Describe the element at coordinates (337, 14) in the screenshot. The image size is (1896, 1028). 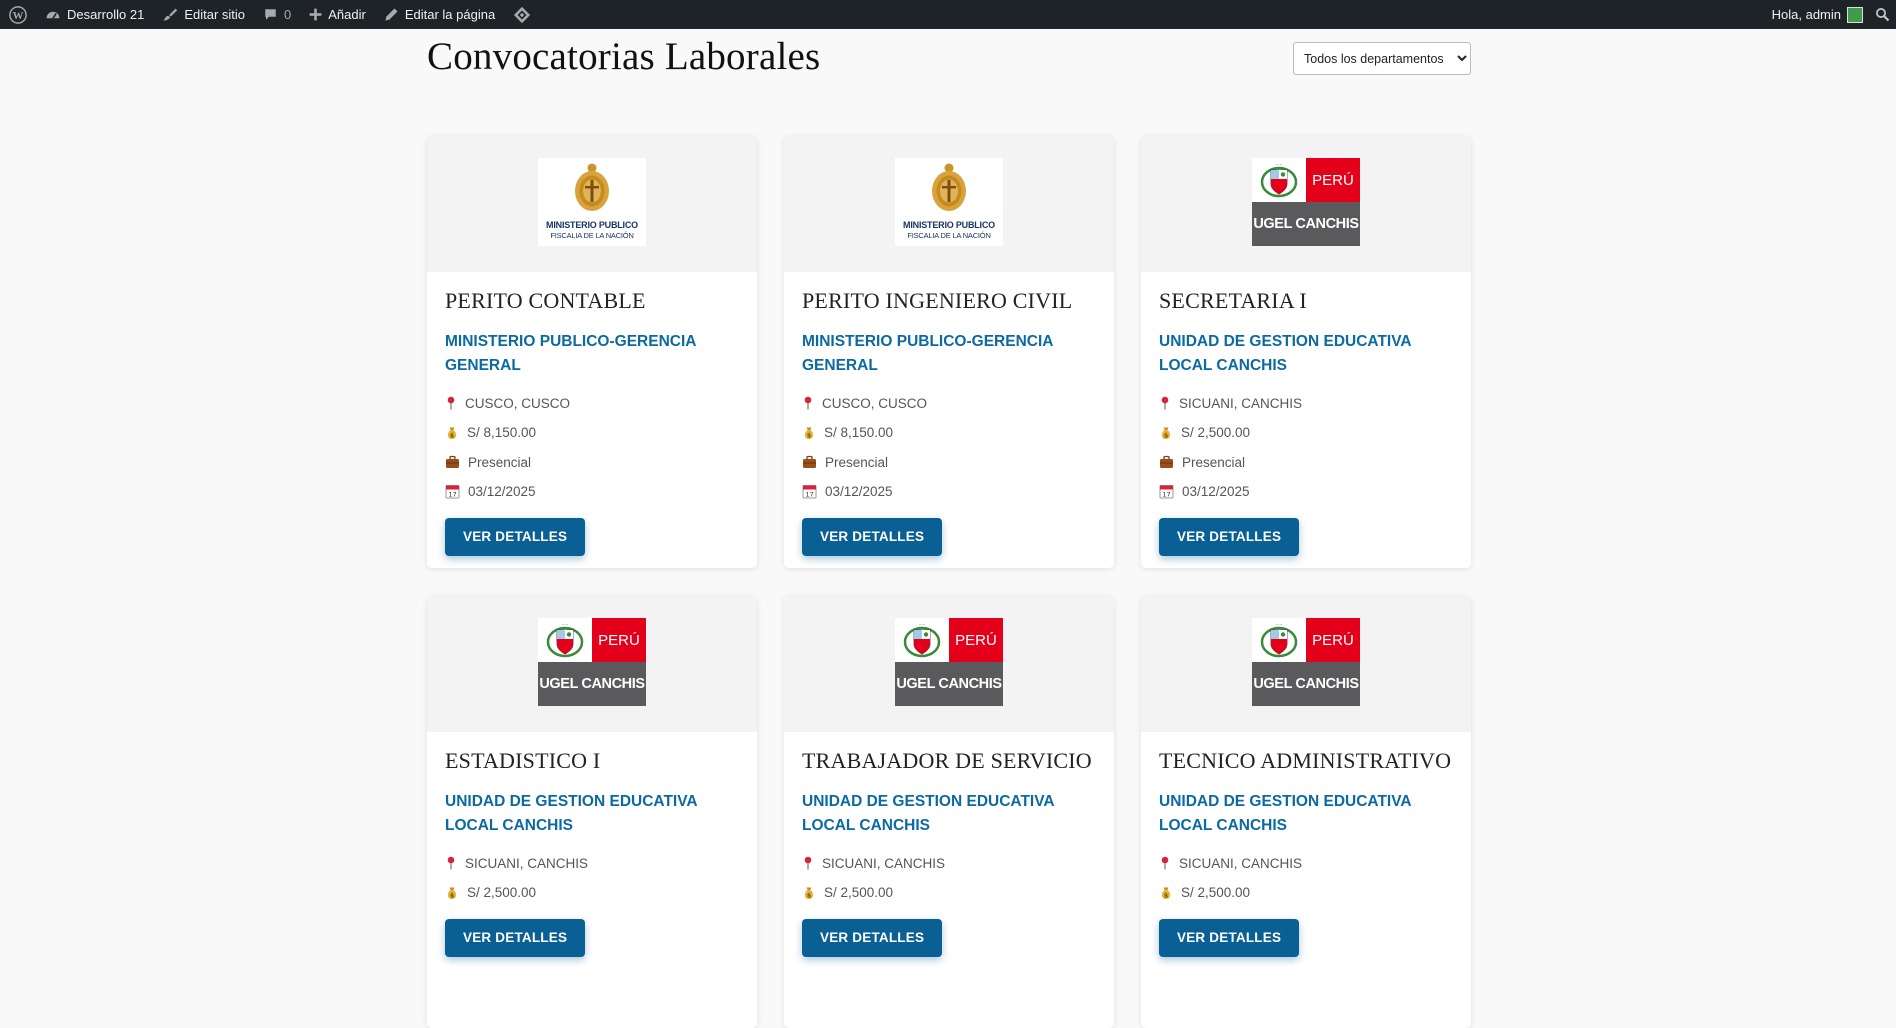
I see `add-new-menu: Añadir` at that location.